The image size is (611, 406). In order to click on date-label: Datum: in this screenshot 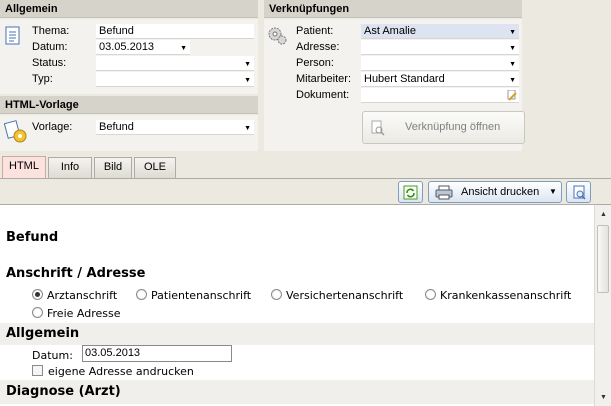, I will do `click(52, 355)`.